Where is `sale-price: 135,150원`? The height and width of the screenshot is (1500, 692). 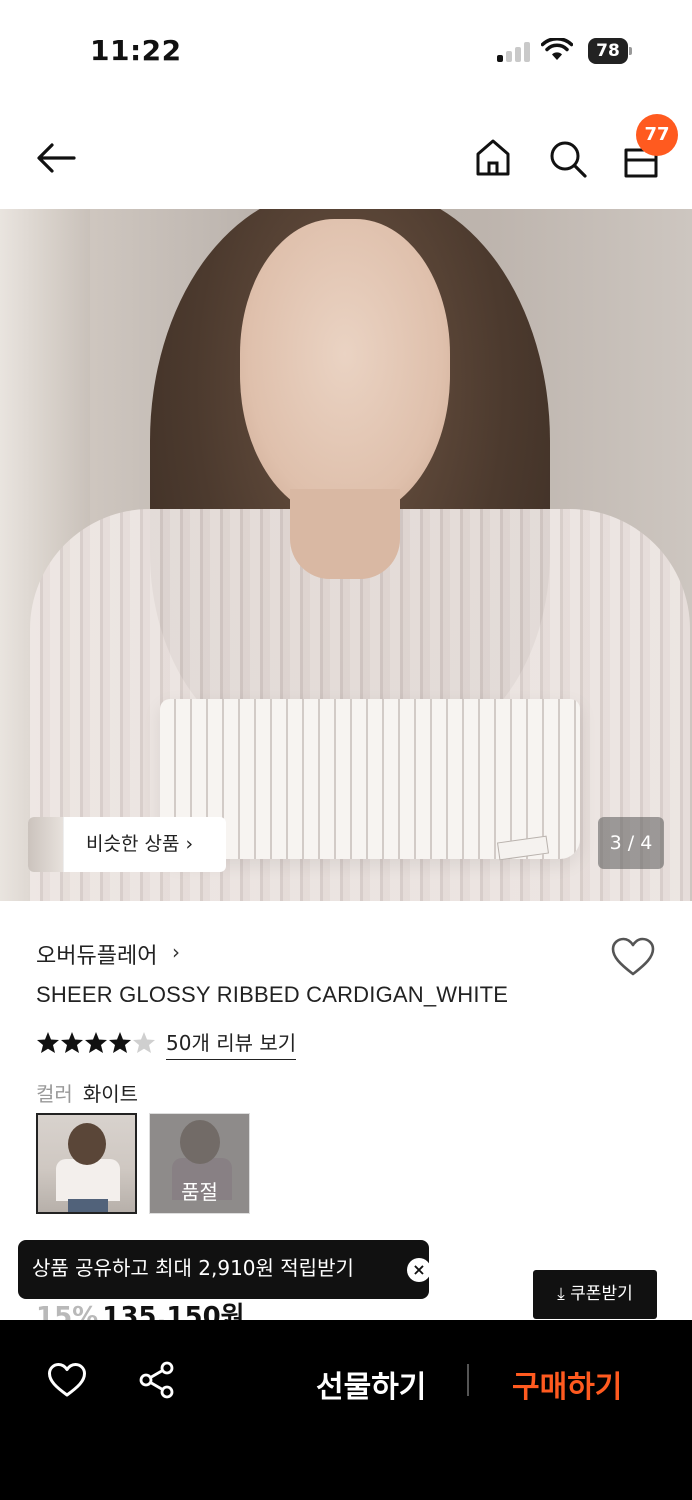 sale-price: 135,150원 is located at coordinates (173, 1312).